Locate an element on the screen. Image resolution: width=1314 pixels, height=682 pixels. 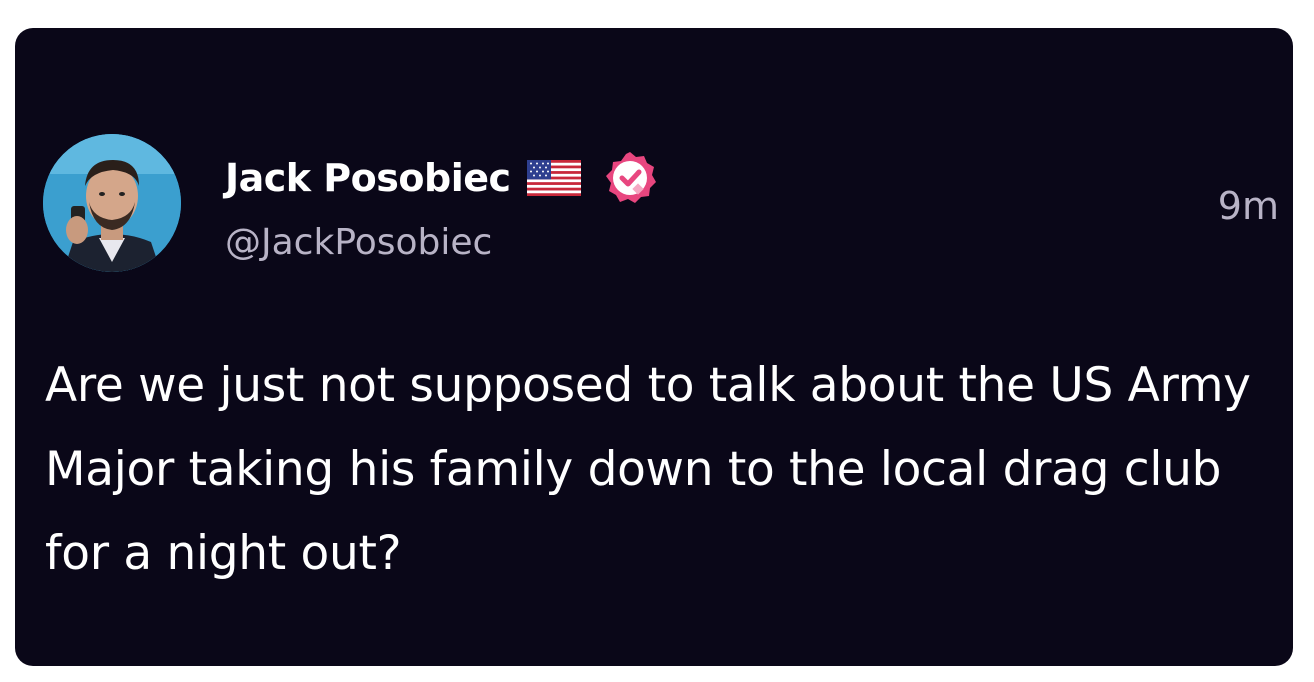
author-row: Jack Posobiec is located at coordinates (442, 178).